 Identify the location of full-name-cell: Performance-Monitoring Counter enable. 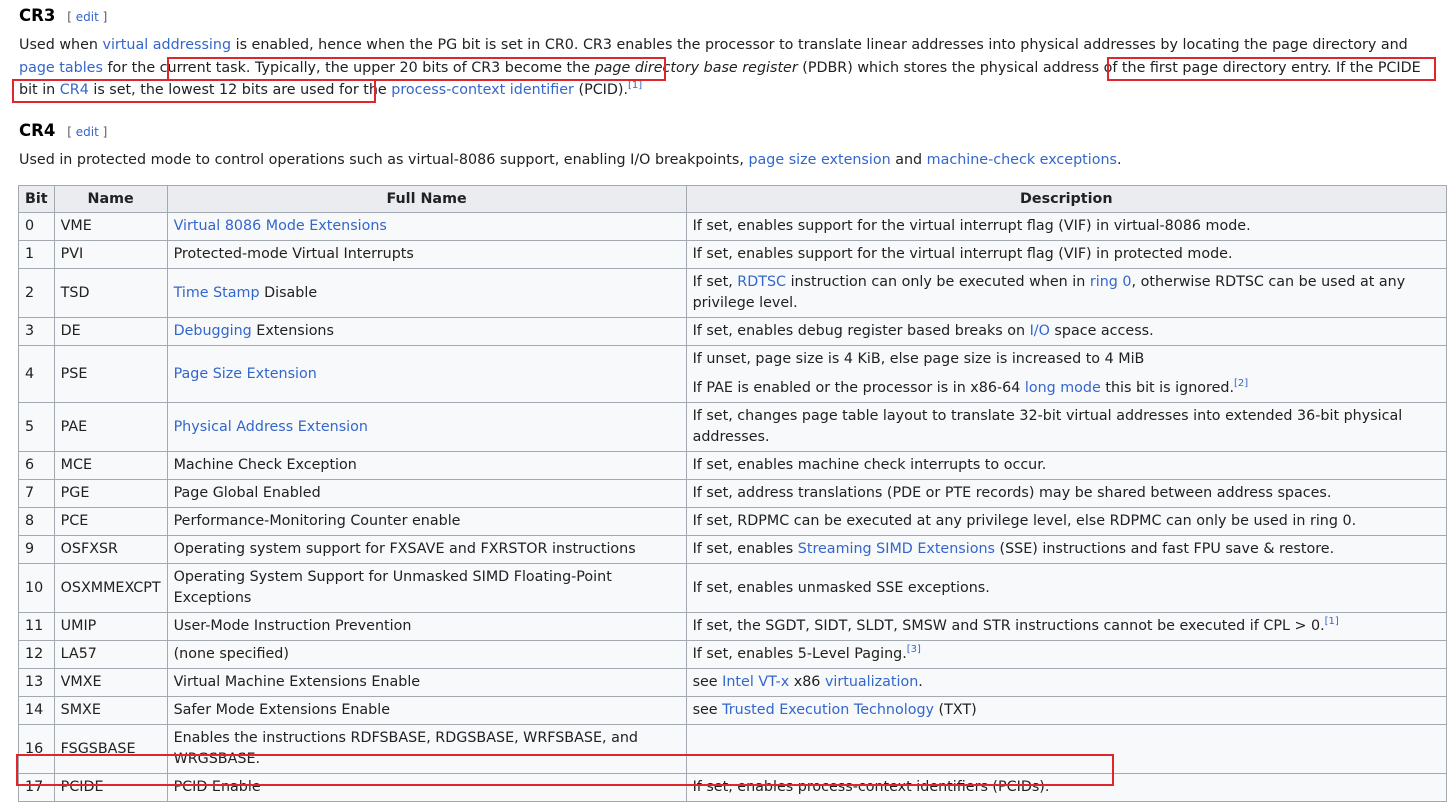
(426, 521).